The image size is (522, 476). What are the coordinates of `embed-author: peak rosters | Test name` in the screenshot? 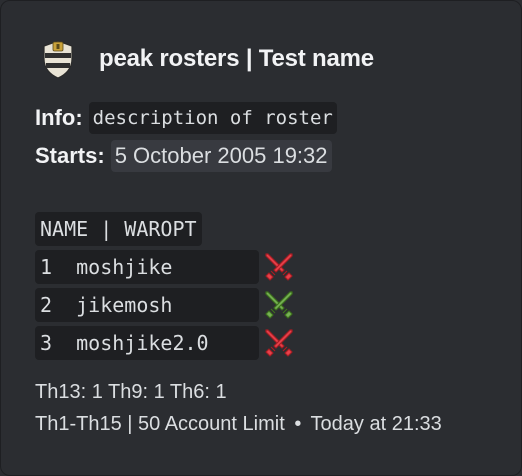 It's located at (207, 59).